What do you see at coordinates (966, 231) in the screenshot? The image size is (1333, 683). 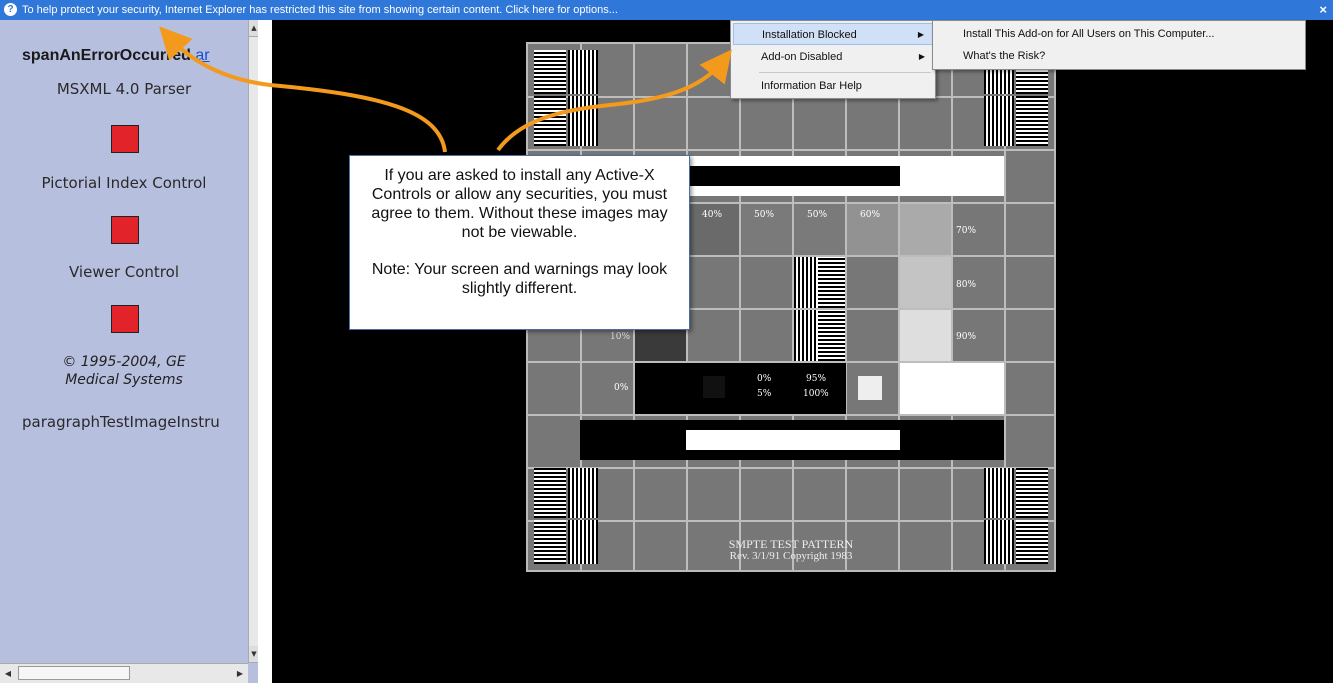 I see `pattern-label: 70%` at bounding box center [966, 231].